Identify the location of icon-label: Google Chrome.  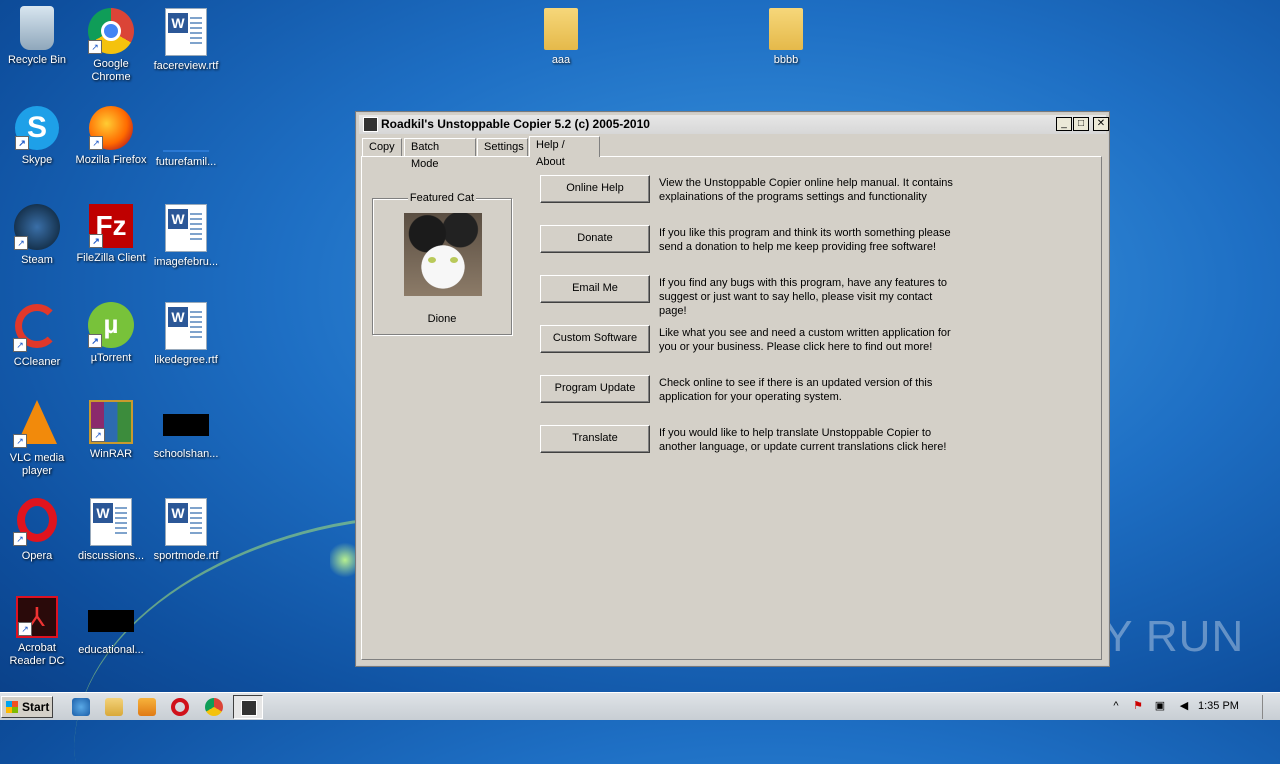
(111, 70).